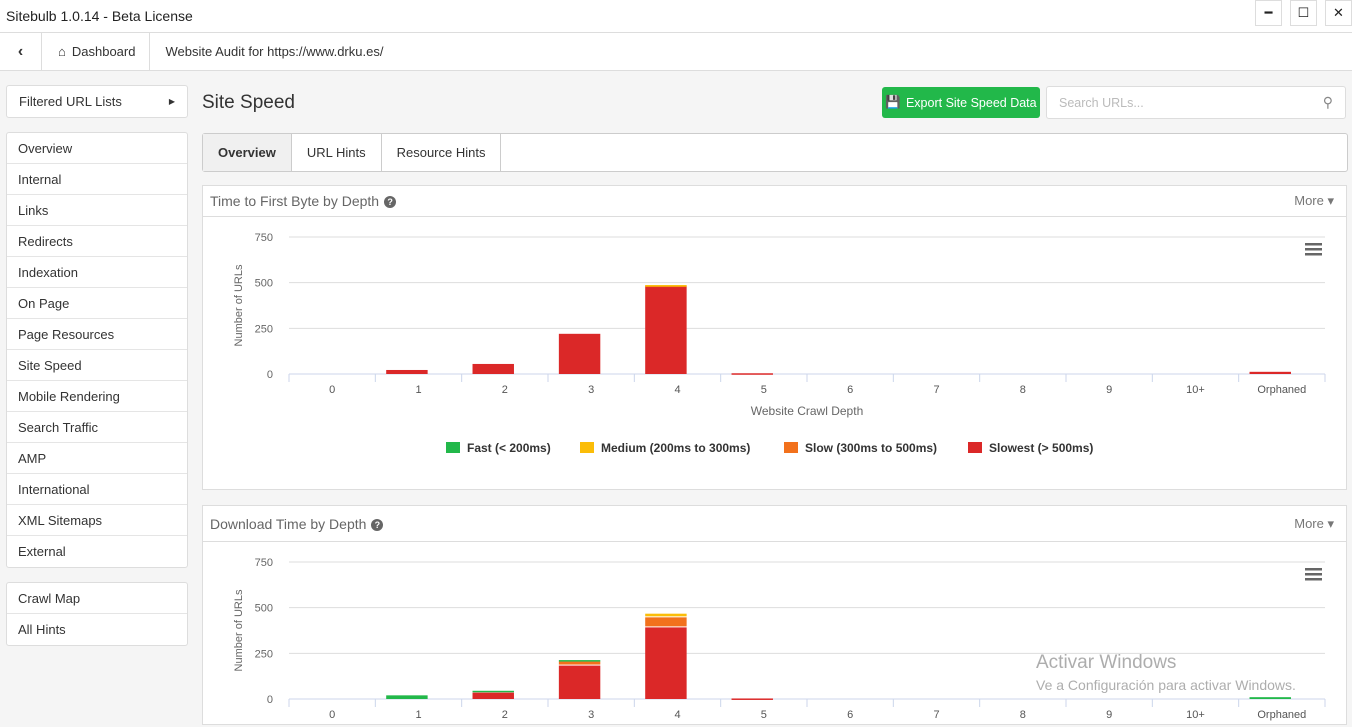  Describe the element at coordinates (1327, 102) in the screenshot. I see `search-icon: ⚲` at that location.